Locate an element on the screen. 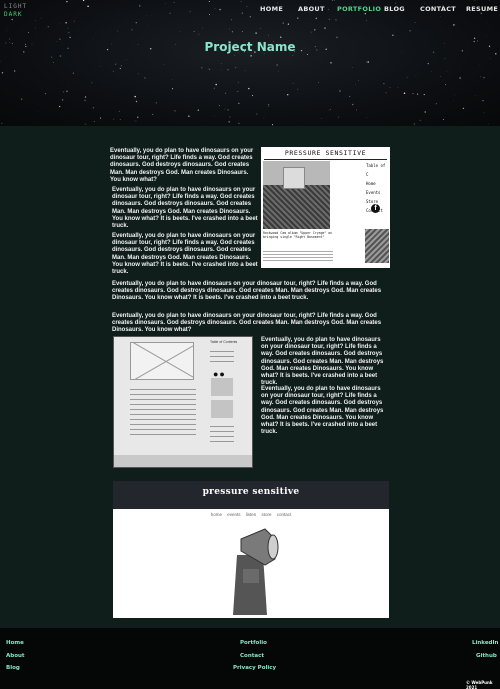 Image resolution: width=500 pixels, height=689 pixels. theme-toggle: LIGHT DARK is located at coordinates (15, 11).